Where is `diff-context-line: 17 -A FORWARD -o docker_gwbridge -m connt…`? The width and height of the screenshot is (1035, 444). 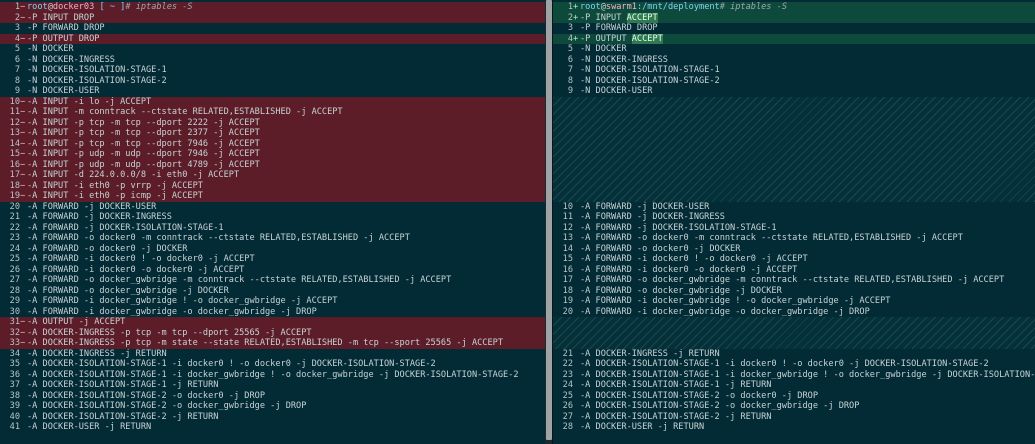
diff-context-line: 17 -A FORWARD -o docker_gwbridge -m connt… is located at coordinates (794, 280).